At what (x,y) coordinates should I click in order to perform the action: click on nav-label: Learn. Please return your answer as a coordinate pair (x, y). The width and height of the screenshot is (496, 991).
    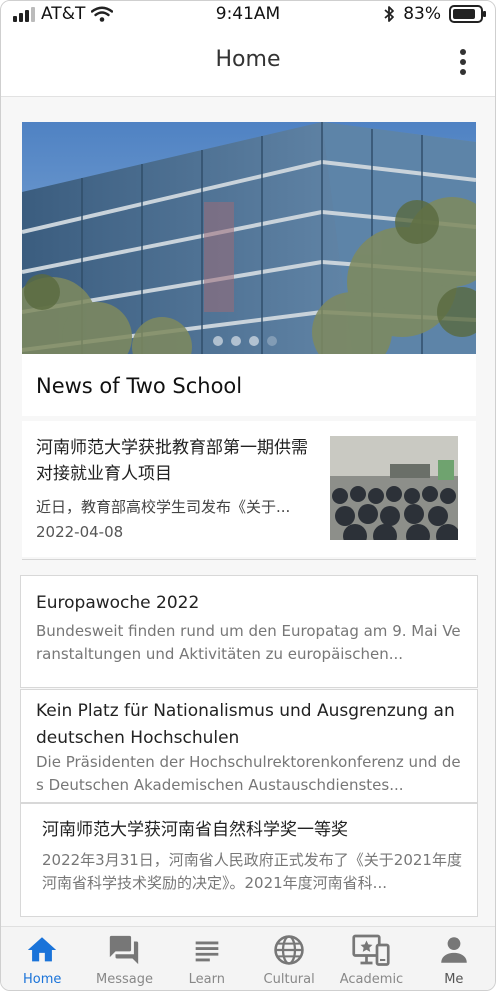
    Looking at the image, I should click on (206, 979).